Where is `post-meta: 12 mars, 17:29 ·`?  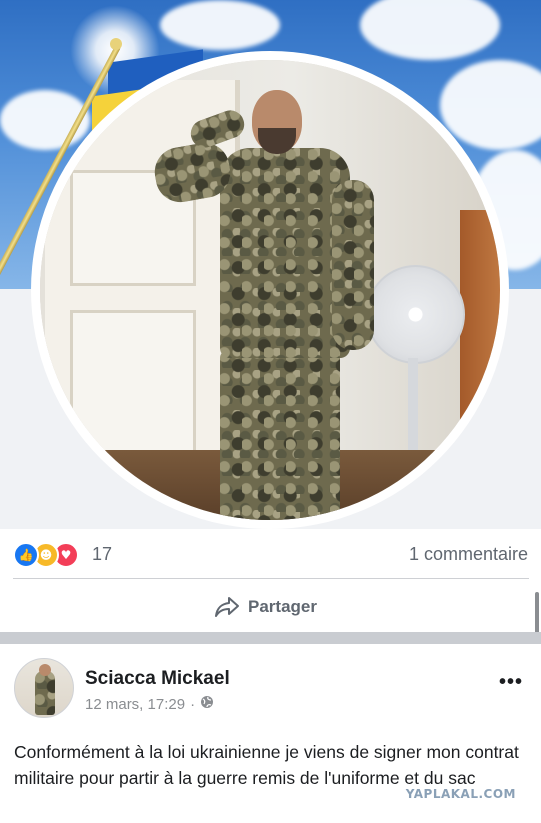
post-meta: 12 mars, 17:29 · is located at coordinates (149, 704).